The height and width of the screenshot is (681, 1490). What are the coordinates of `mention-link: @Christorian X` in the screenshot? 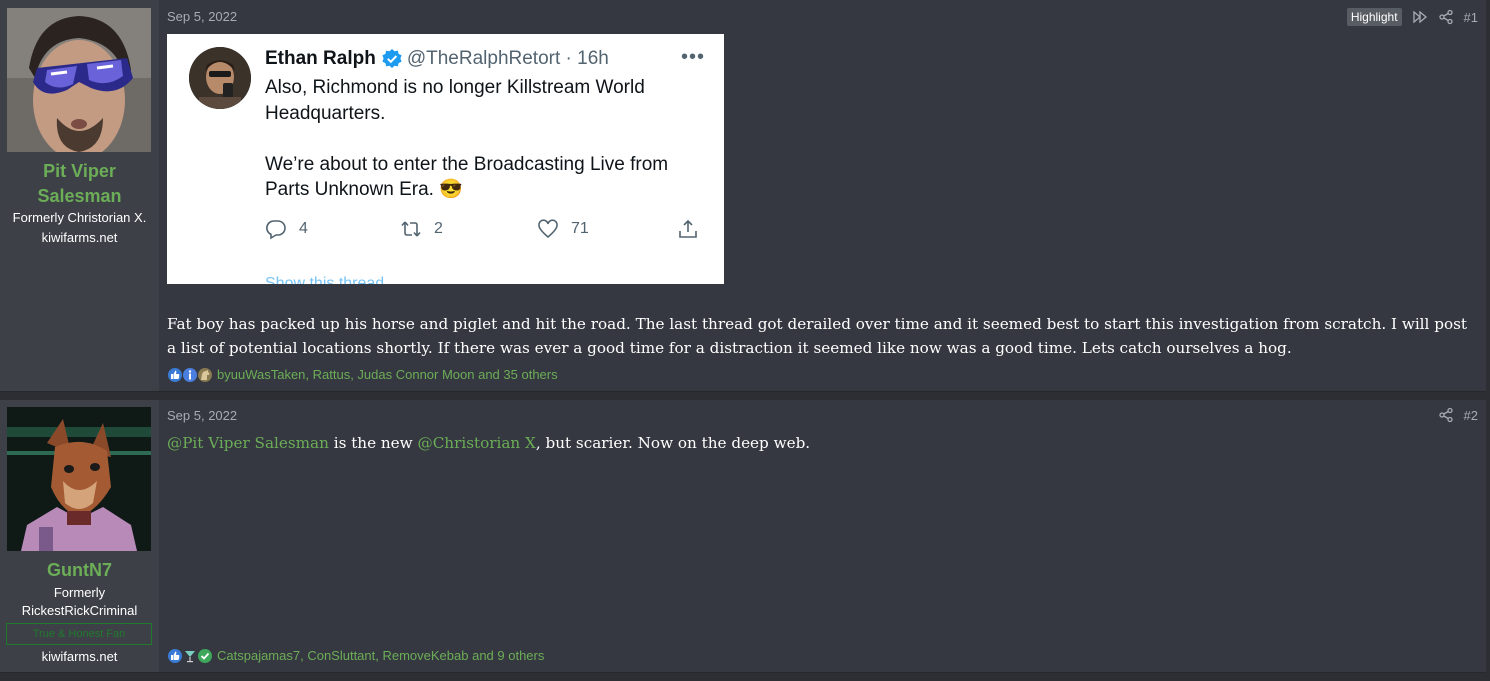 It's located at (477, 443).